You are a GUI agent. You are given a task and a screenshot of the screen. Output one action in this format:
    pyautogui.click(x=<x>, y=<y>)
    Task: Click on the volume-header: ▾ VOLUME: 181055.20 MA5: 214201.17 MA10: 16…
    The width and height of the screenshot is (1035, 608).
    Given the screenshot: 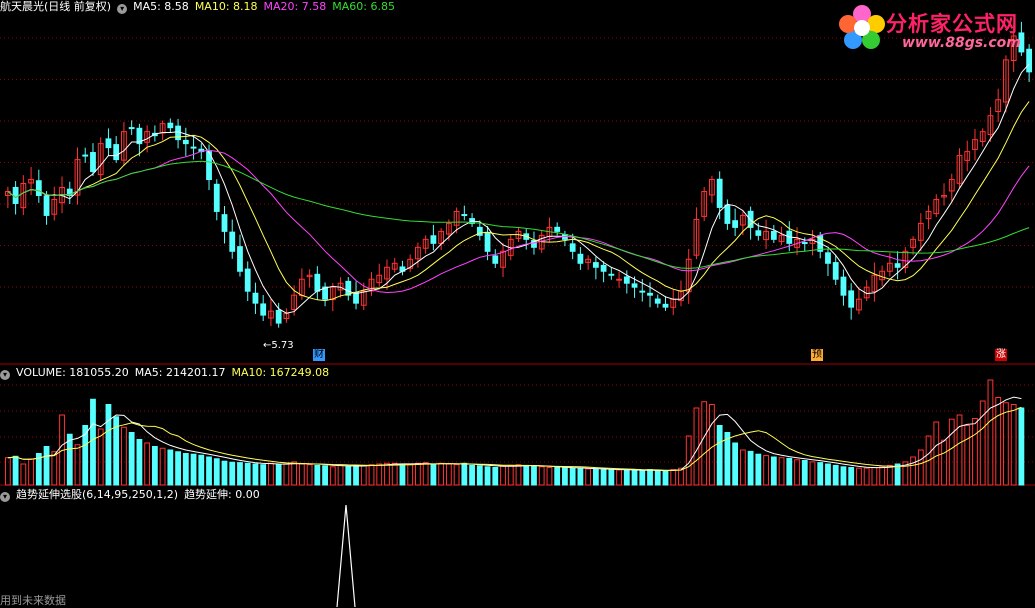 What is the action you would take?
    pyautogui.click(x=167, y=373)
    